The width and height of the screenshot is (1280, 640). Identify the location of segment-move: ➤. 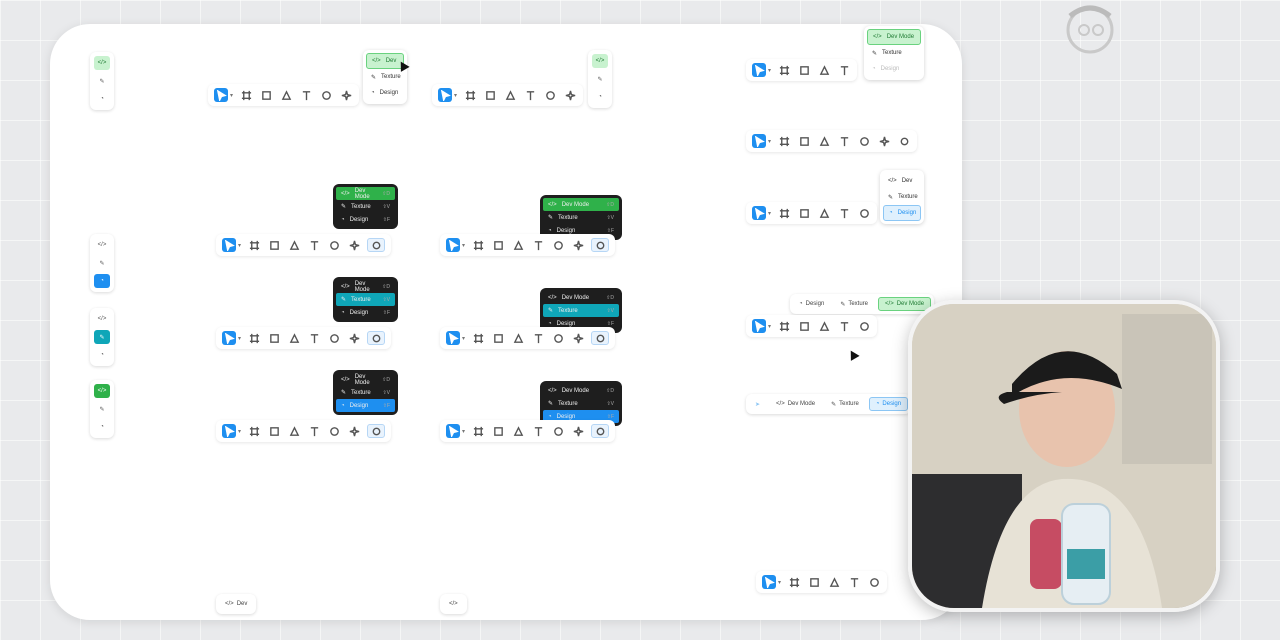
(757, 404).